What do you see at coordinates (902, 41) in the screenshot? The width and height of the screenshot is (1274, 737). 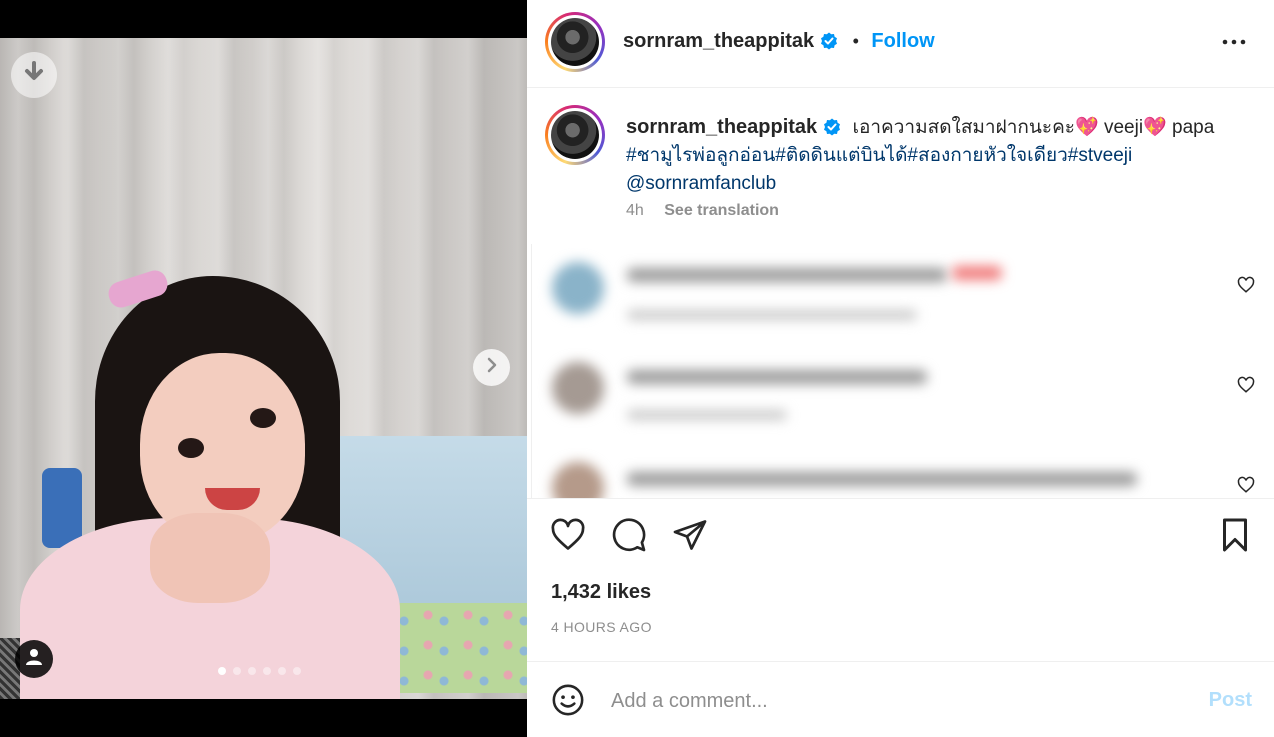 I see `follow-button: Follow` at bounding box center [902, 41].